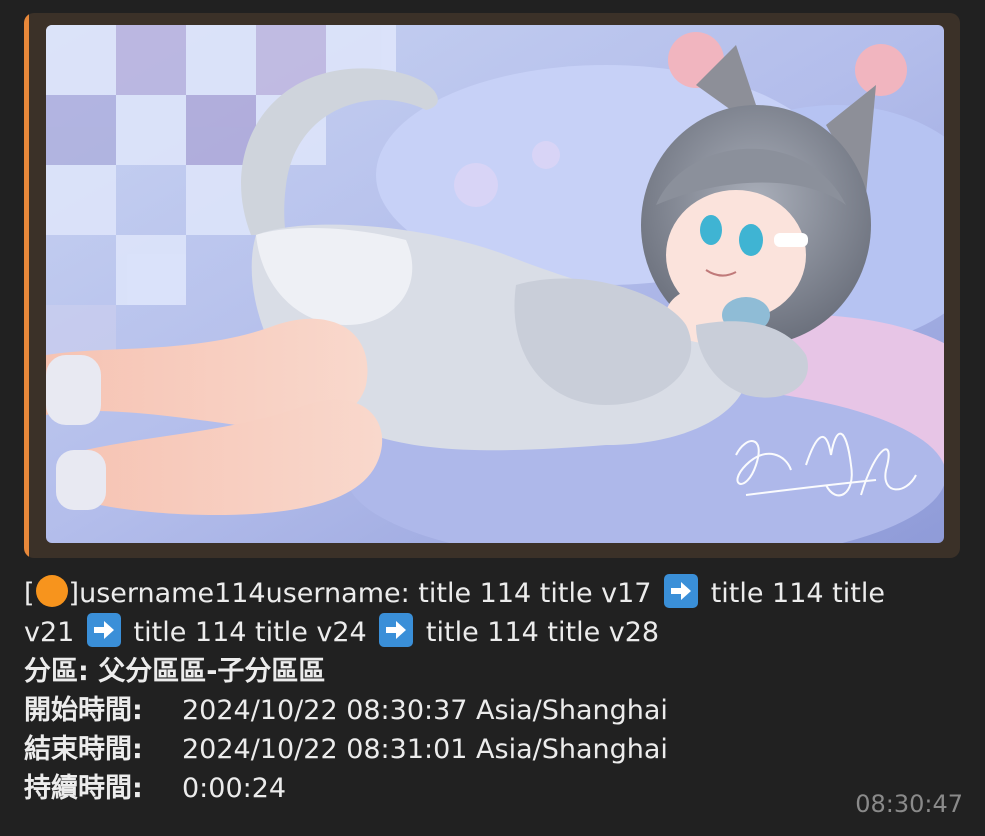 The height and width of the screenshot is (836, 985). Describe the element at coordinates (425, 749) in the screenshot. I see `end-time-value: 2024/10/22 08:31:01 Asia/Shanghai` at that location.